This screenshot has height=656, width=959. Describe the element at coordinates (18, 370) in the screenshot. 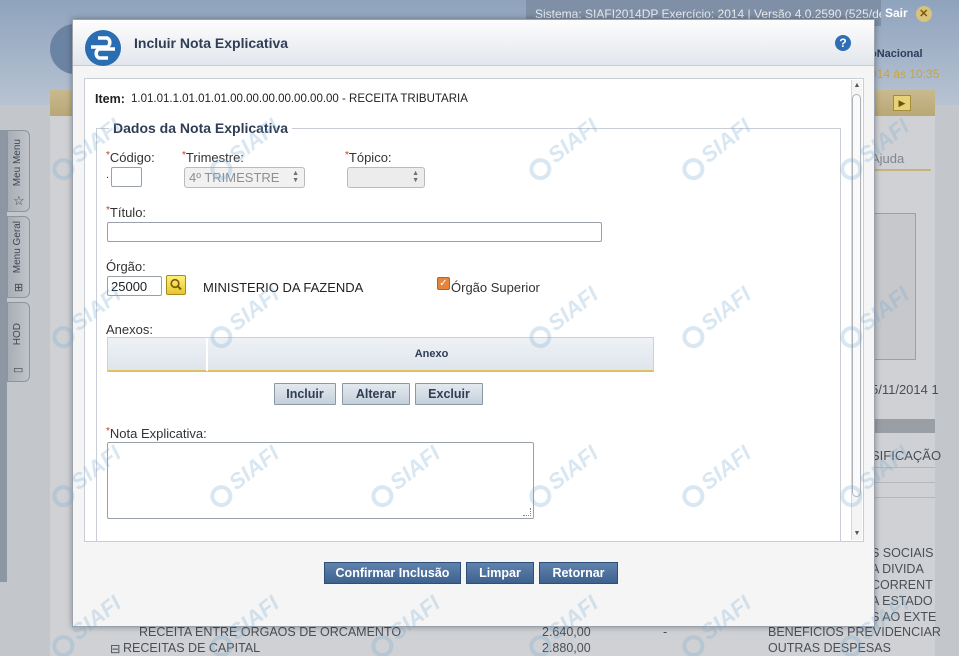

I see `monitor-icon: ▭` at that location.